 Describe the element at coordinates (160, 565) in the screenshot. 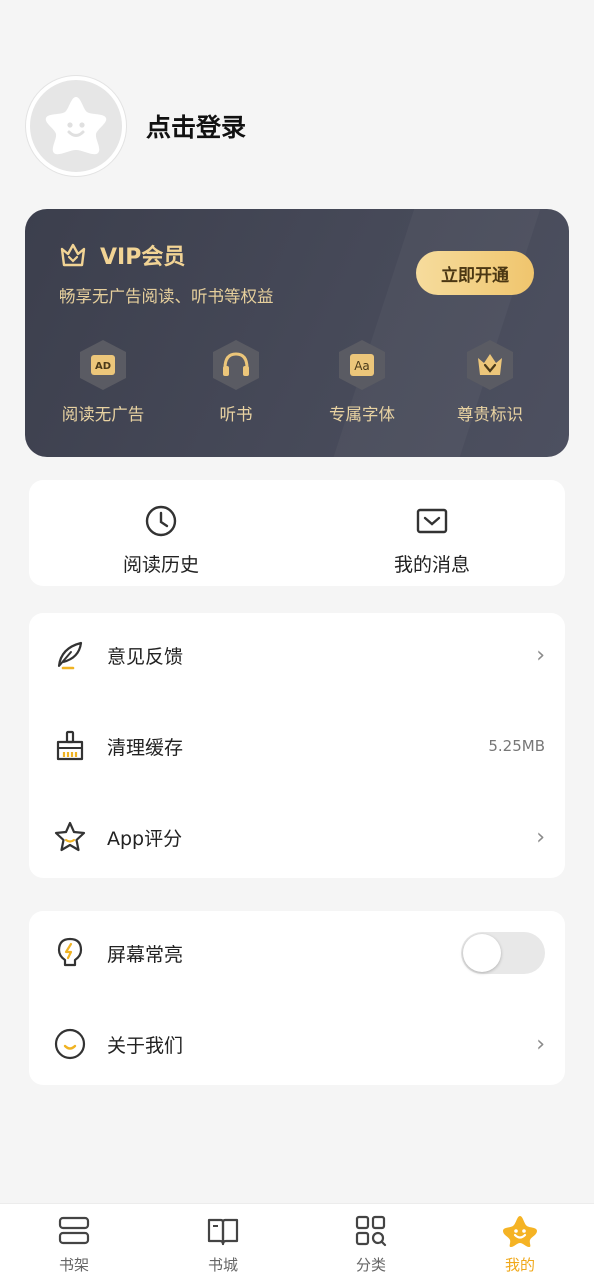

I see `reading-history-label: 阅读历史` at that location.